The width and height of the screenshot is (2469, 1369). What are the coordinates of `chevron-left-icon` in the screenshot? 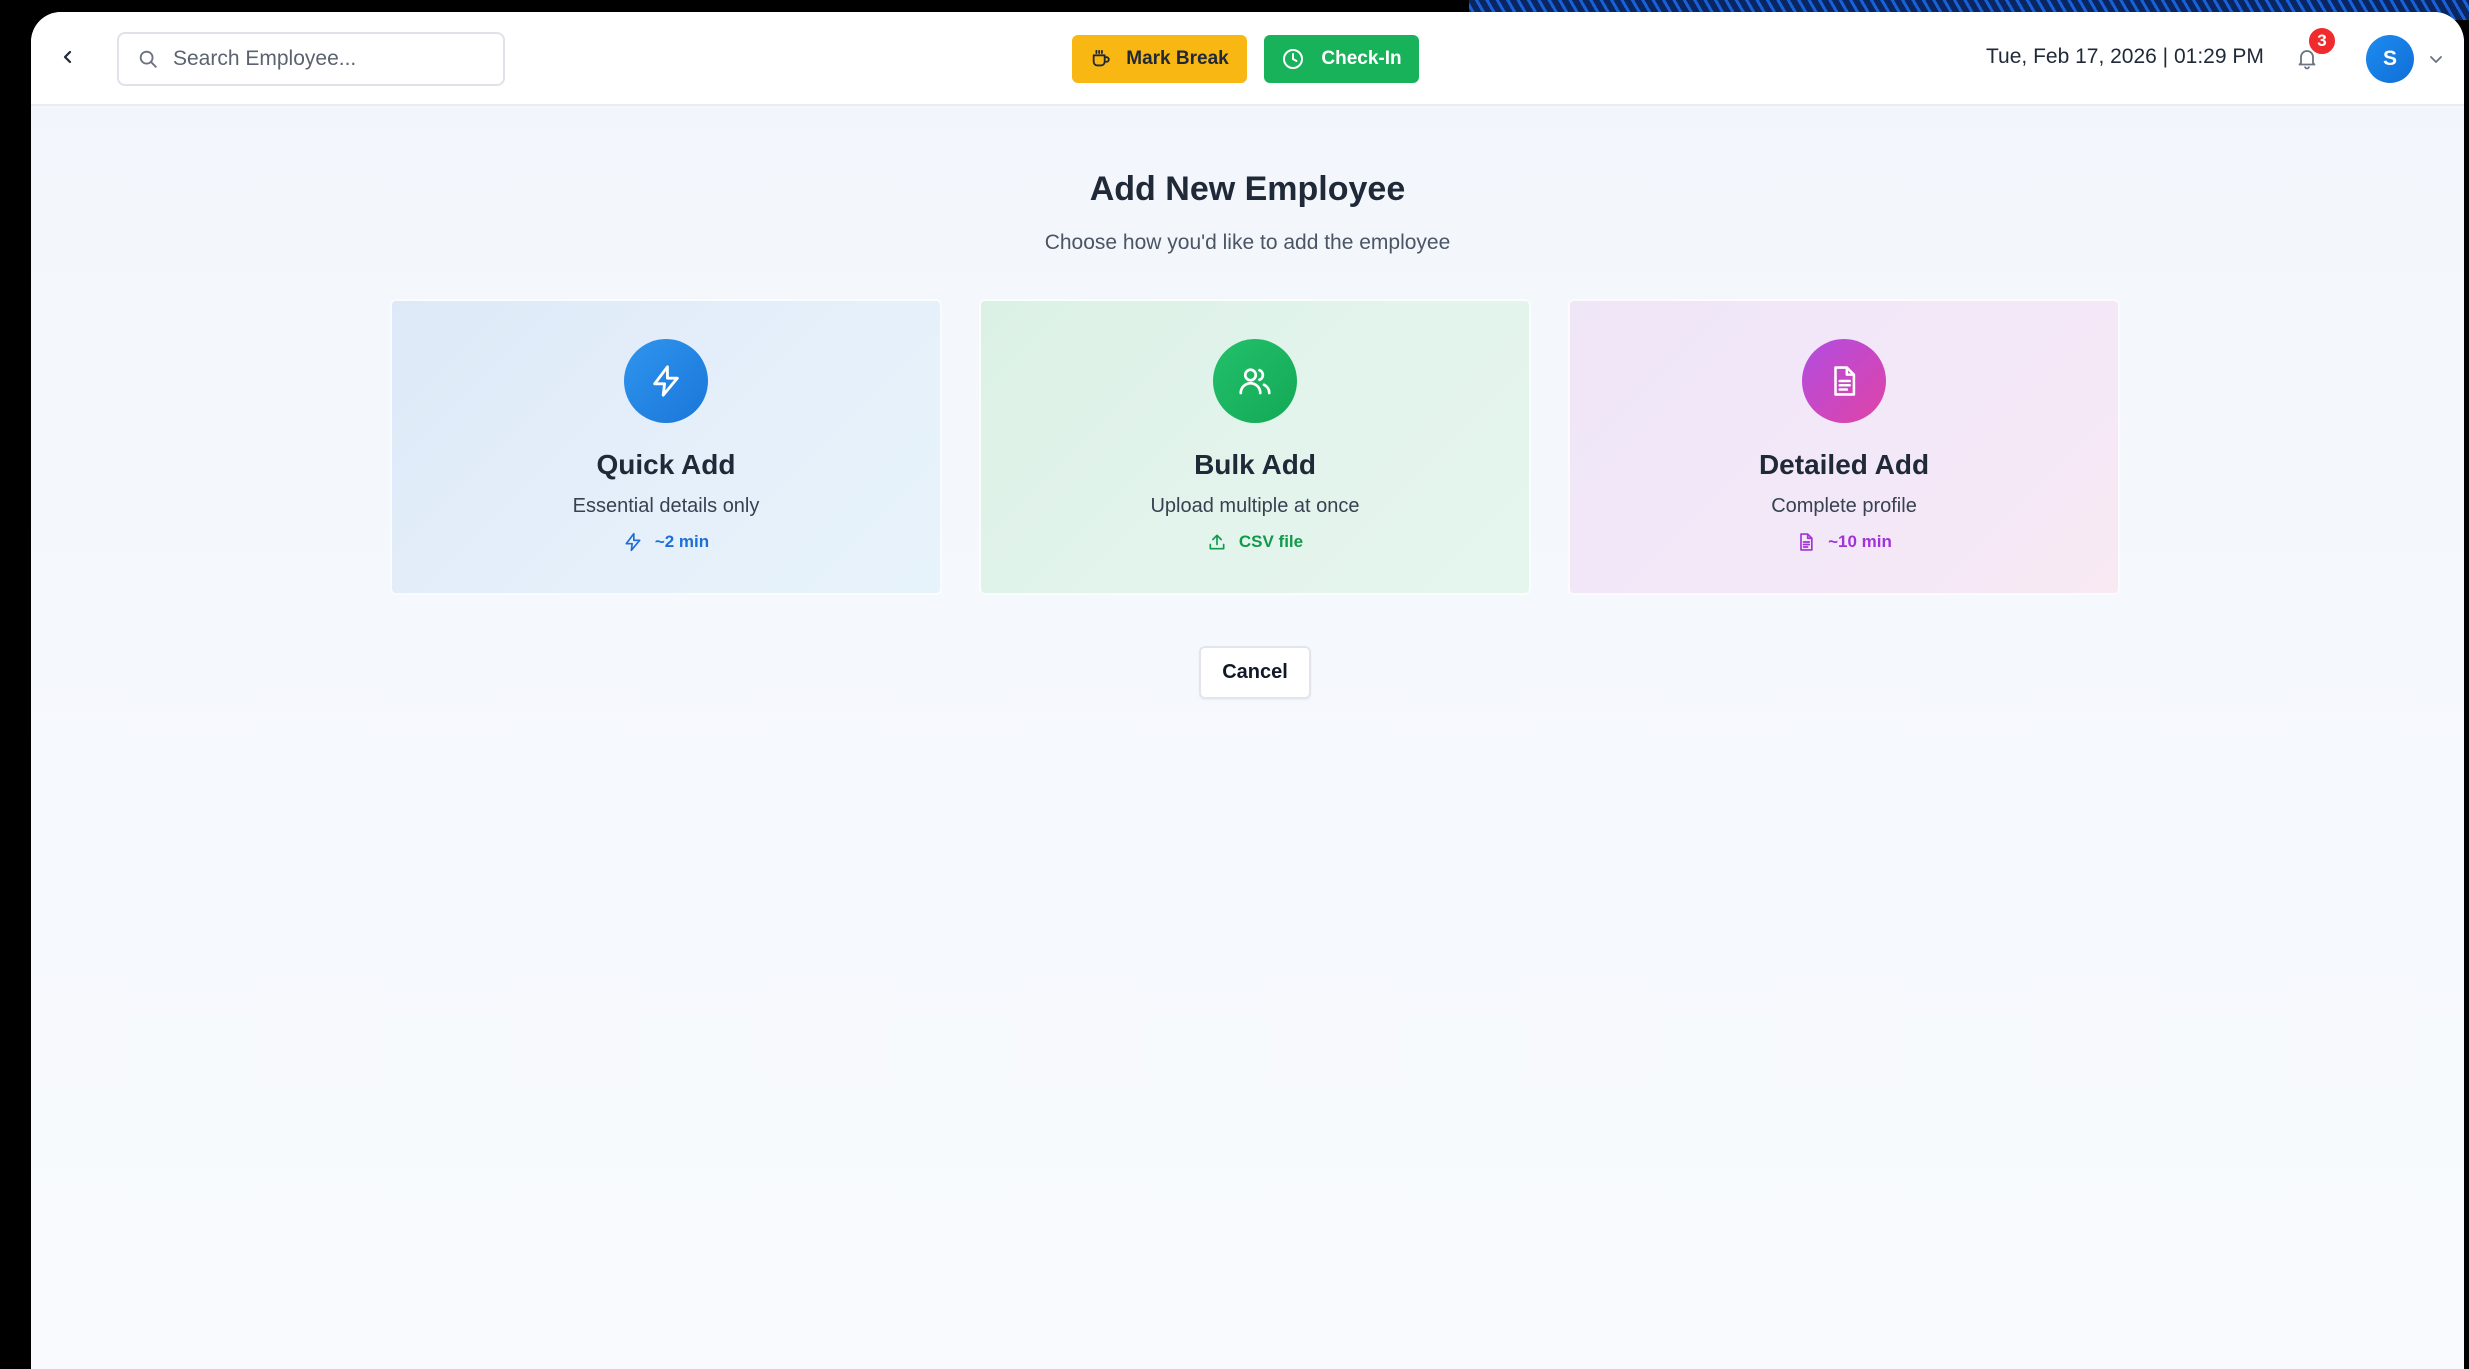 It's located at (67, 57).